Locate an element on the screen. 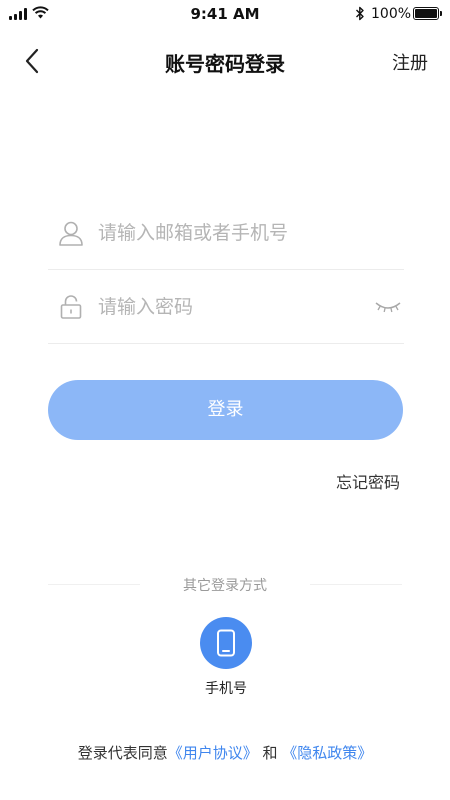 The height and width of the screenshot is (800, 450). user-agreement-link: 《用户协议》 is located at coordinates (213, 753).